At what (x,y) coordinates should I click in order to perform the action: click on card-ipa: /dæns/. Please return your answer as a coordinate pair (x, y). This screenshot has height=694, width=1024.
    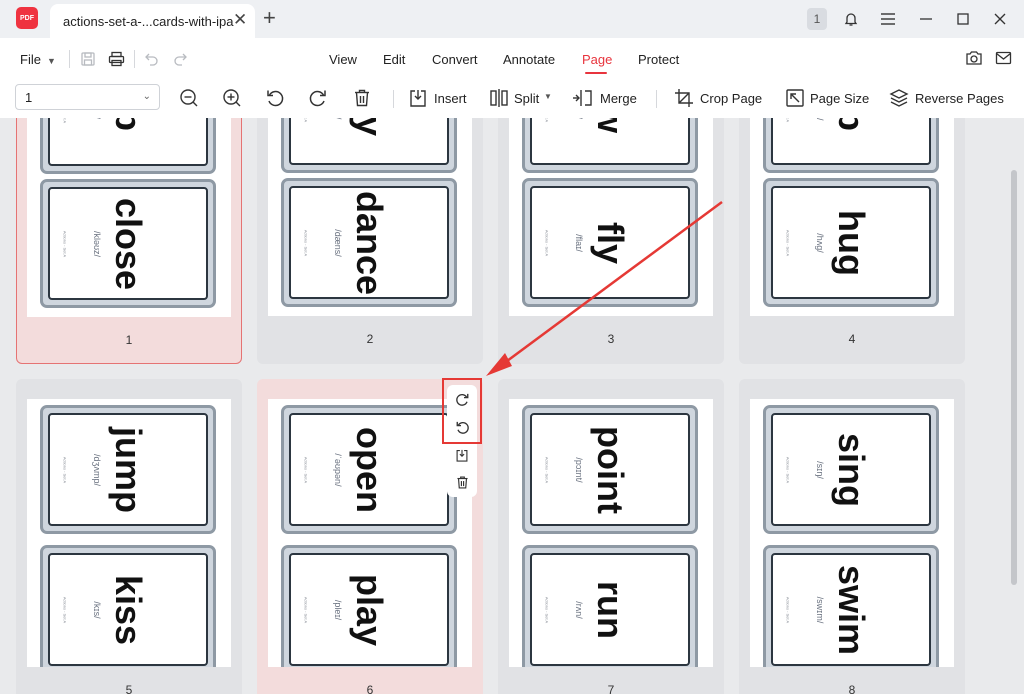
    Looking at the image, I should click on (338, 242).